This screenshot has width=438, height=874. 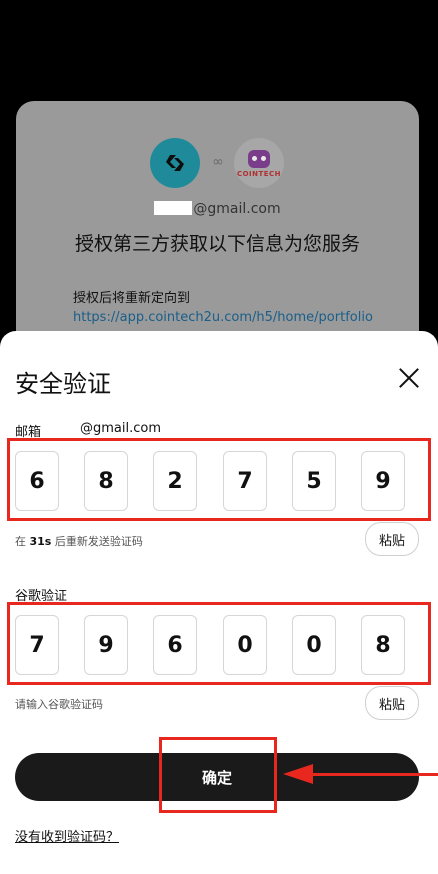 What do you see at coordinates (259, 159) in the screenshot?
I see `robot-icon` at bounding box center [259, 159].